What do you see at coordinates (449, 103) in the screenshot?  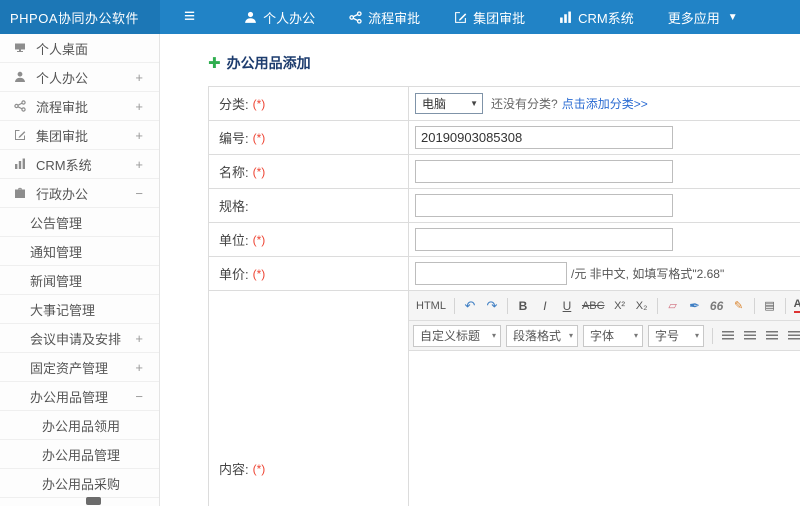 I see `category-select: 电脑 ▼` at bounding box center [449, 103].